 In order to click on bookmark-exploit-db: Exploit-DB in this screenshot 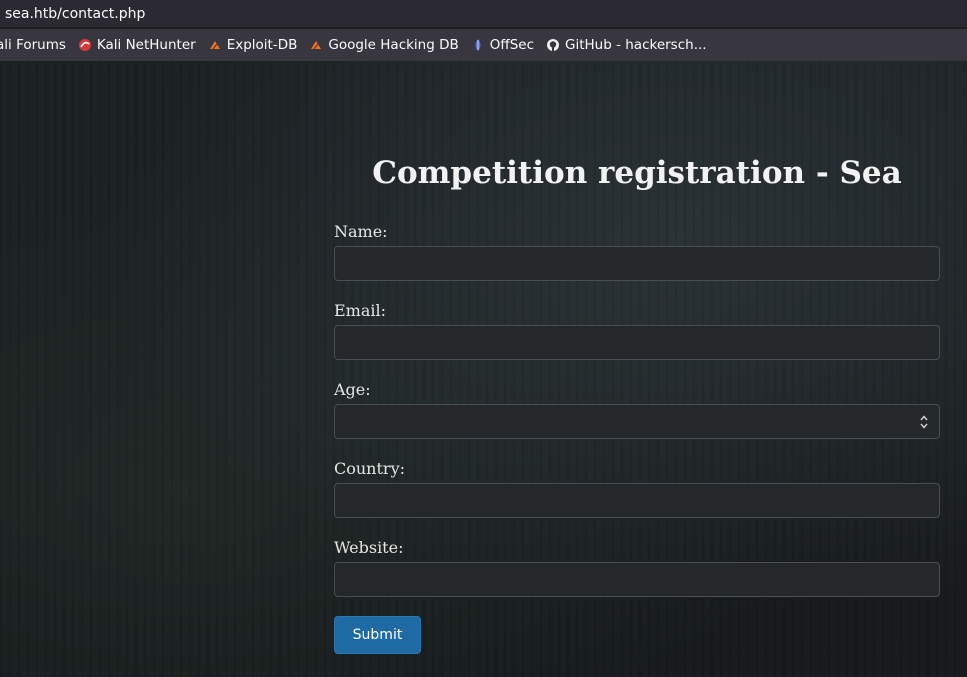, I will do `click(253, 45)`.